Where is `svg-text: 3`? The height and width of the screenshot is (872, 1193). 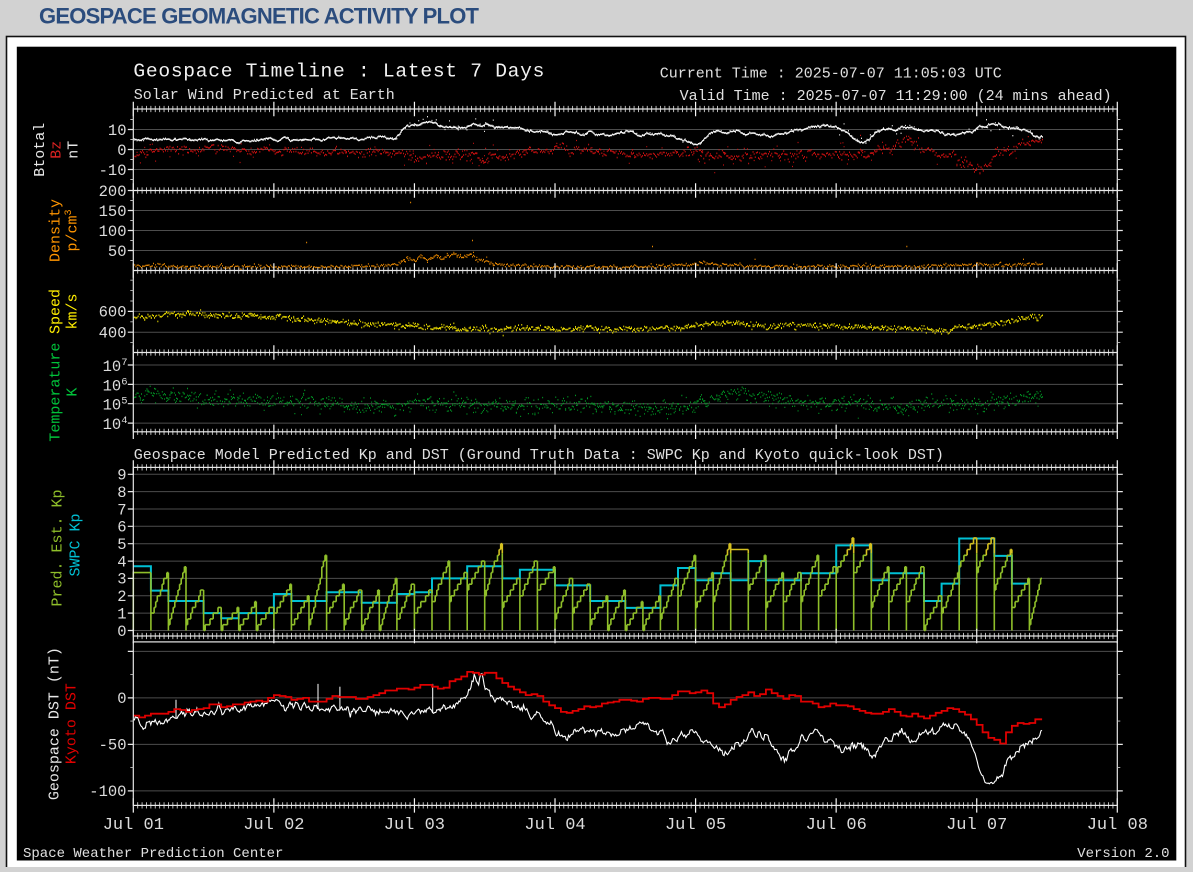 svg-text: 3 is located at coordinates (121, 580).